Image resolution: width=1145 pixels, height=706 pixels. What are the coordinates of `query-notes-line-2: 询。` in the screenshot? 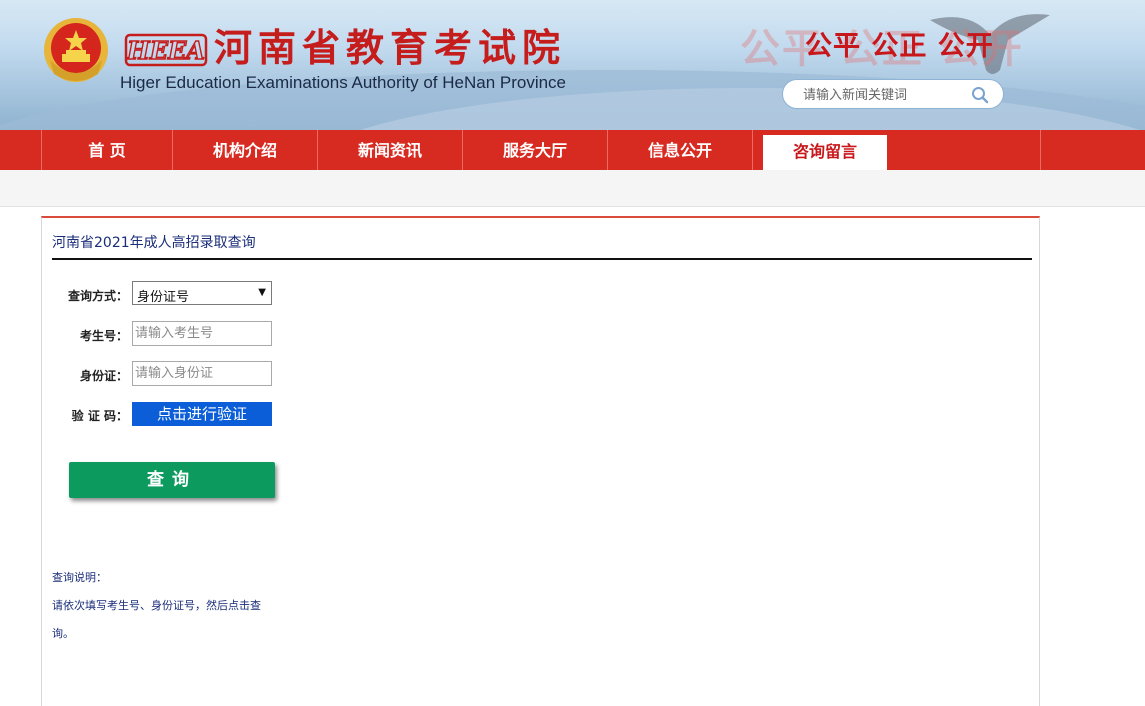 It's located at (63, 633).